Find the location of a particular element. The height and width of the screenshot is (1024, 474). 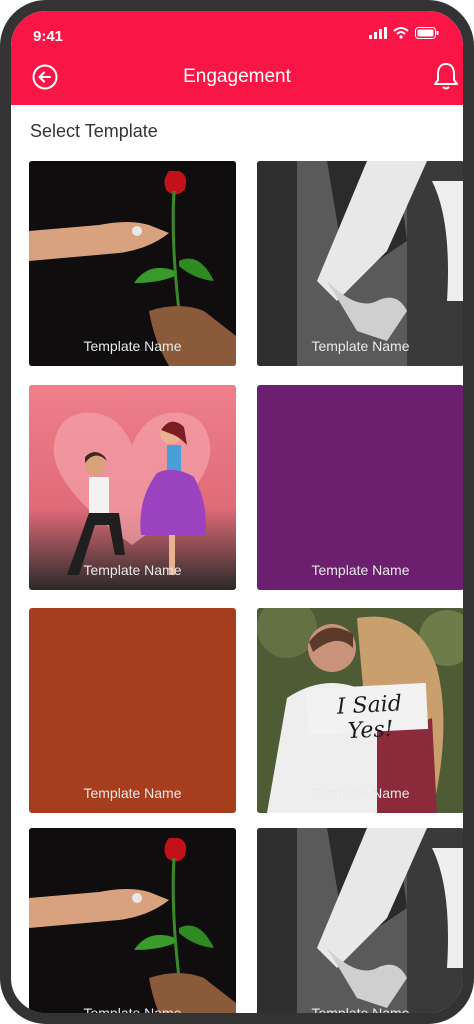

proposal-cartoon-image is located at coordinates (132, 487).